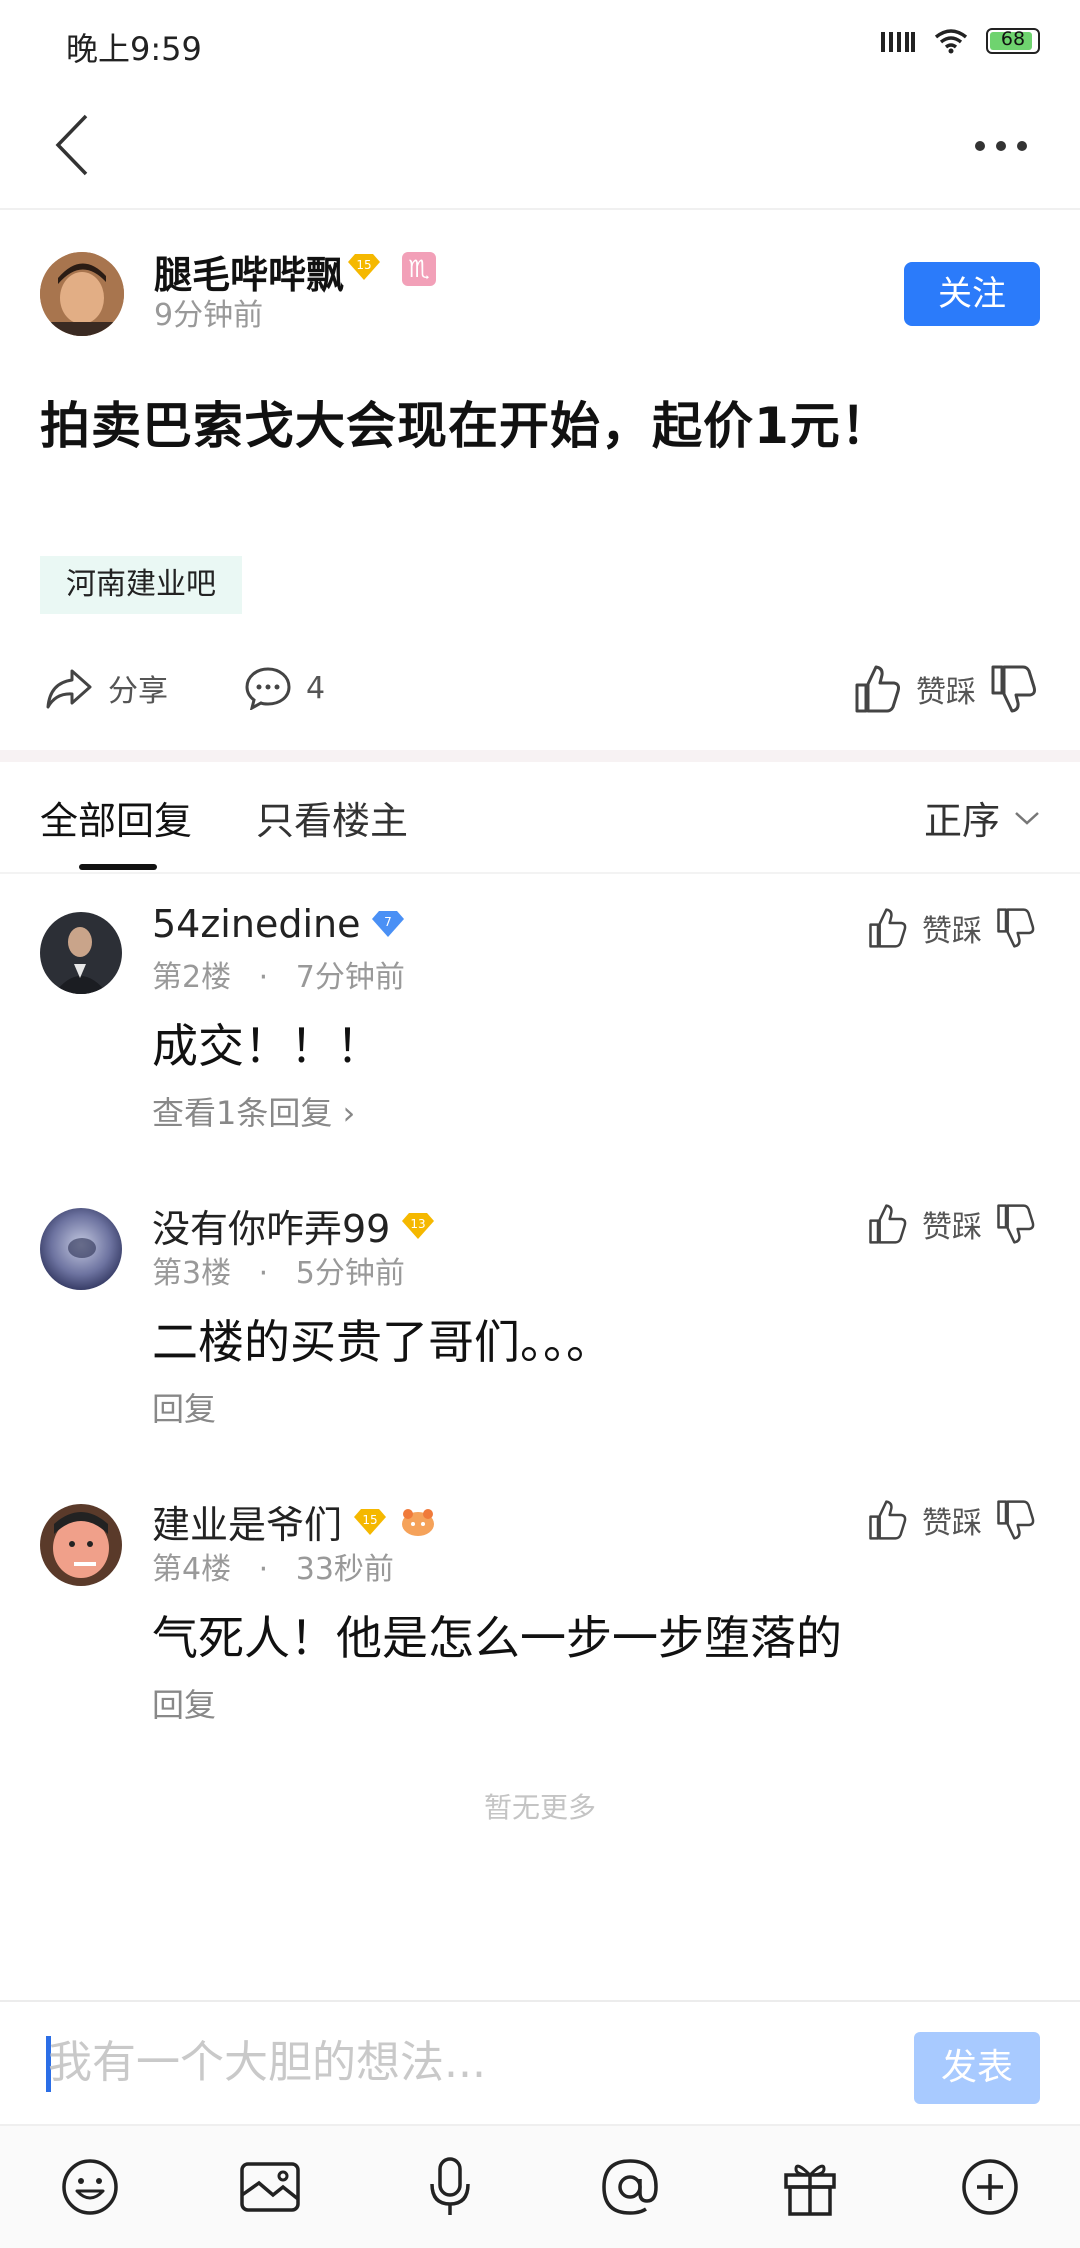 The image size is (1080, 2248). I want to click on battery-icon: 68, so click(1013, 41).